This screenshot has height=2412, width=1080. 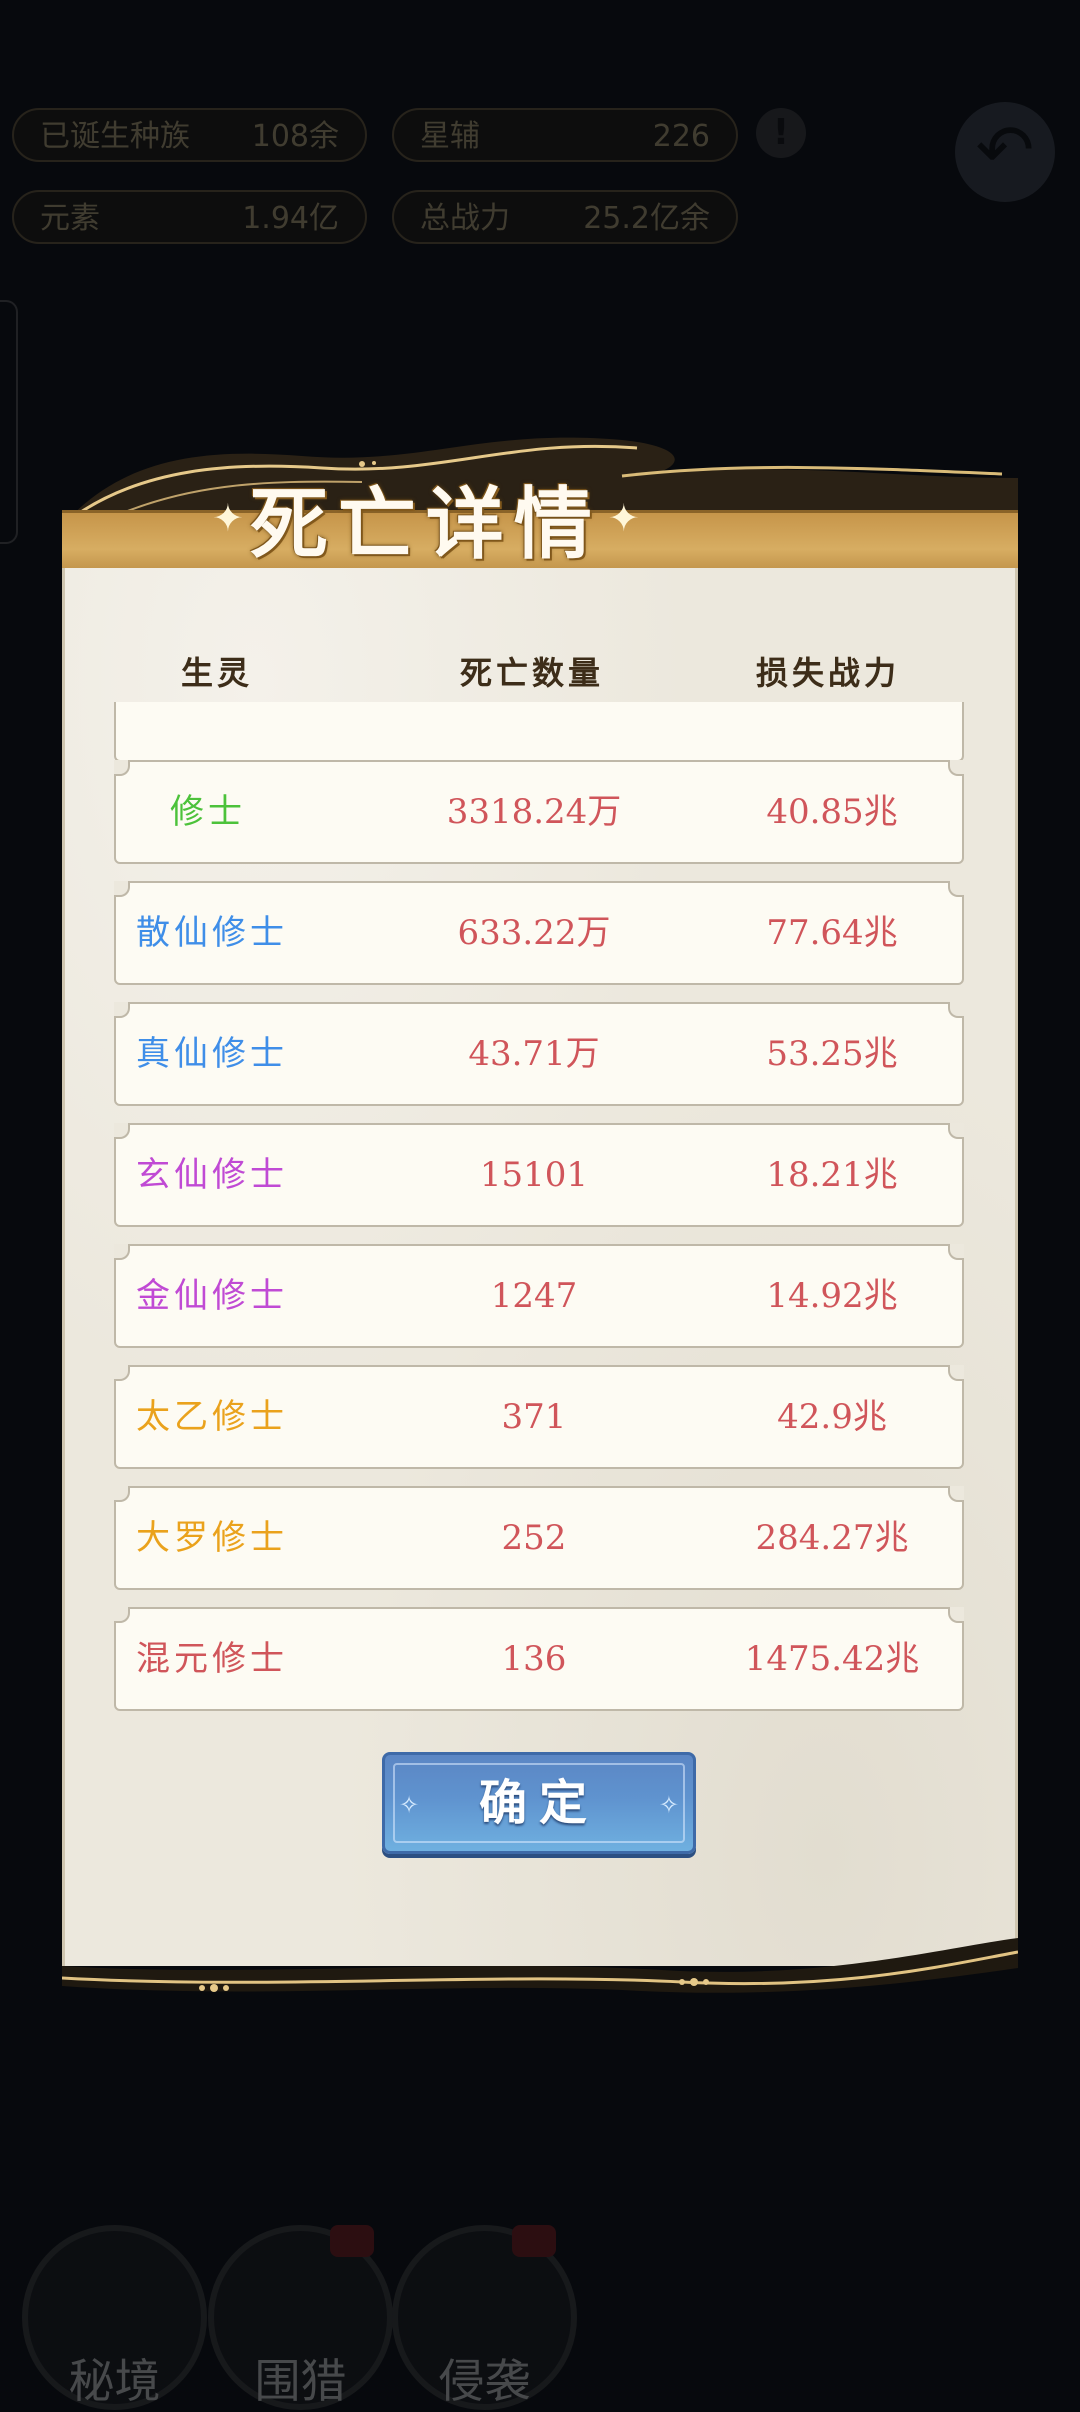 I want to click on stat-label: 元素, so click(x=70, y=218).